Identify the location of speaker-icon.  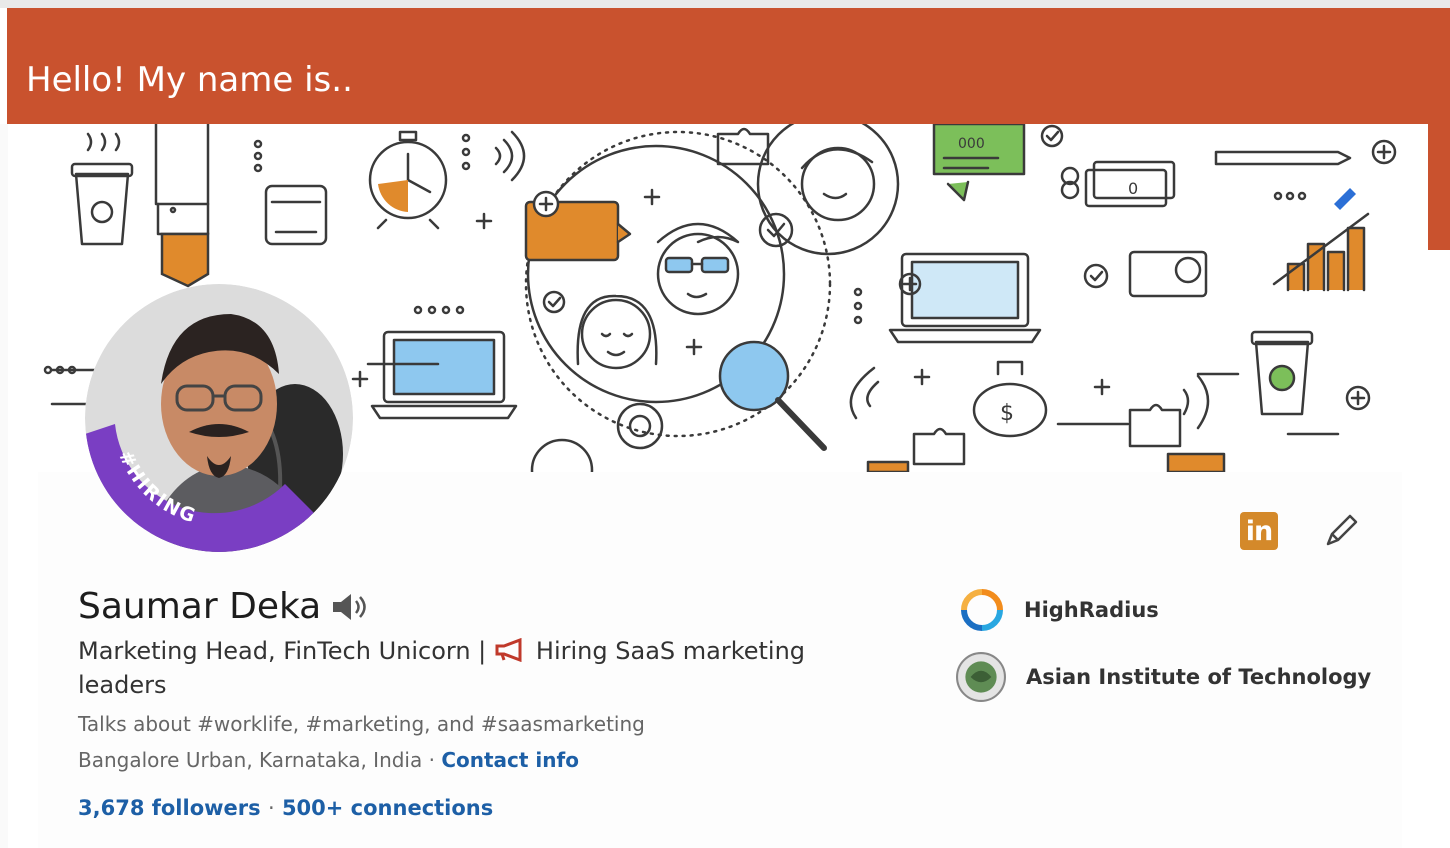
(350, 607).